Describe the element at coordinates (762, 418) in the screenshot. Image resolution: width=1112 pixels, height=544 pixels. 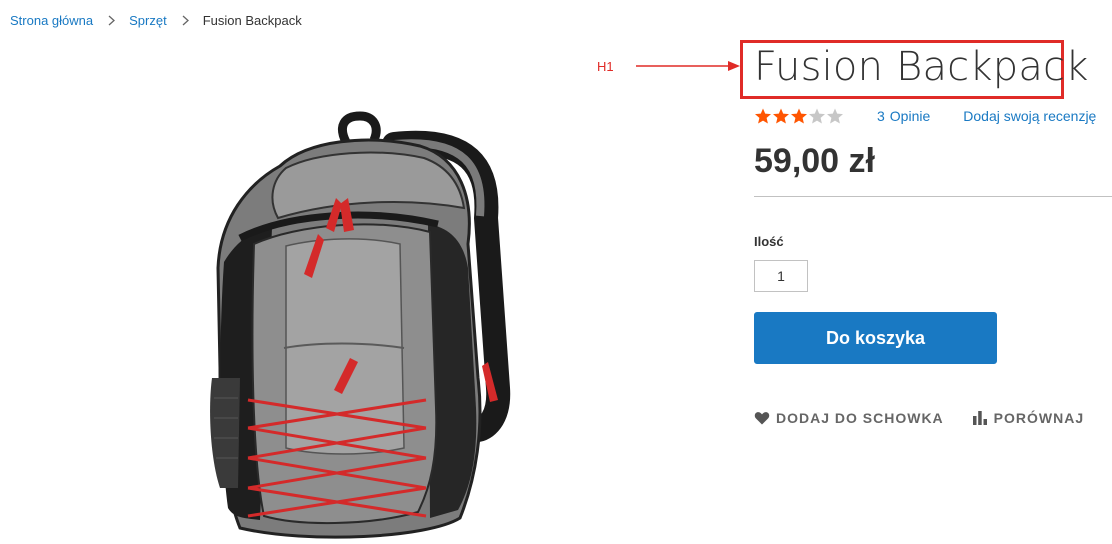
I see `heart-icon` at that location.